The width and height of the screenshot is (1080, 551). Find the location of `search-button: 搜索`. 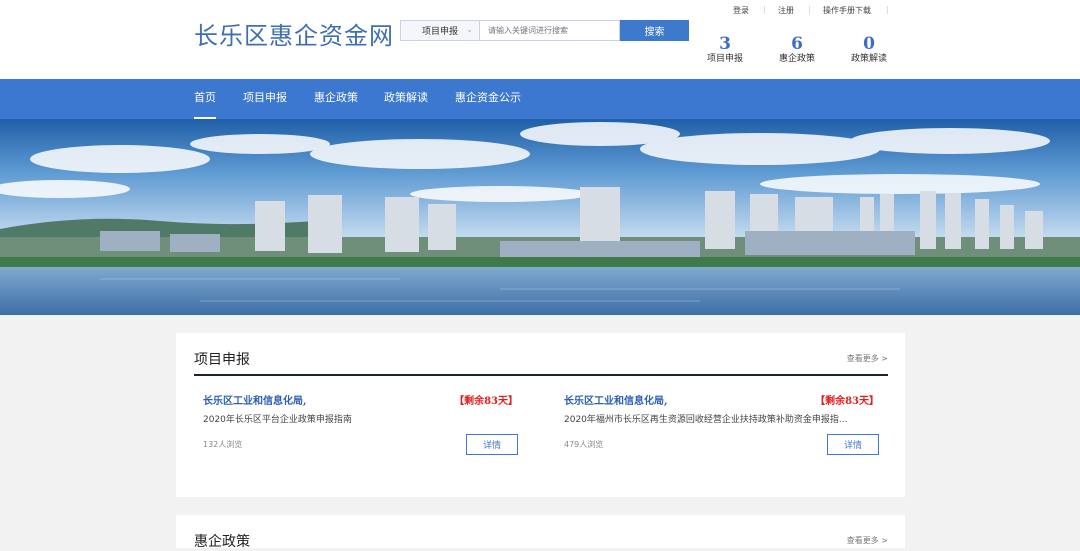

search-button: 搜索 is located at coordinates (654, 30).